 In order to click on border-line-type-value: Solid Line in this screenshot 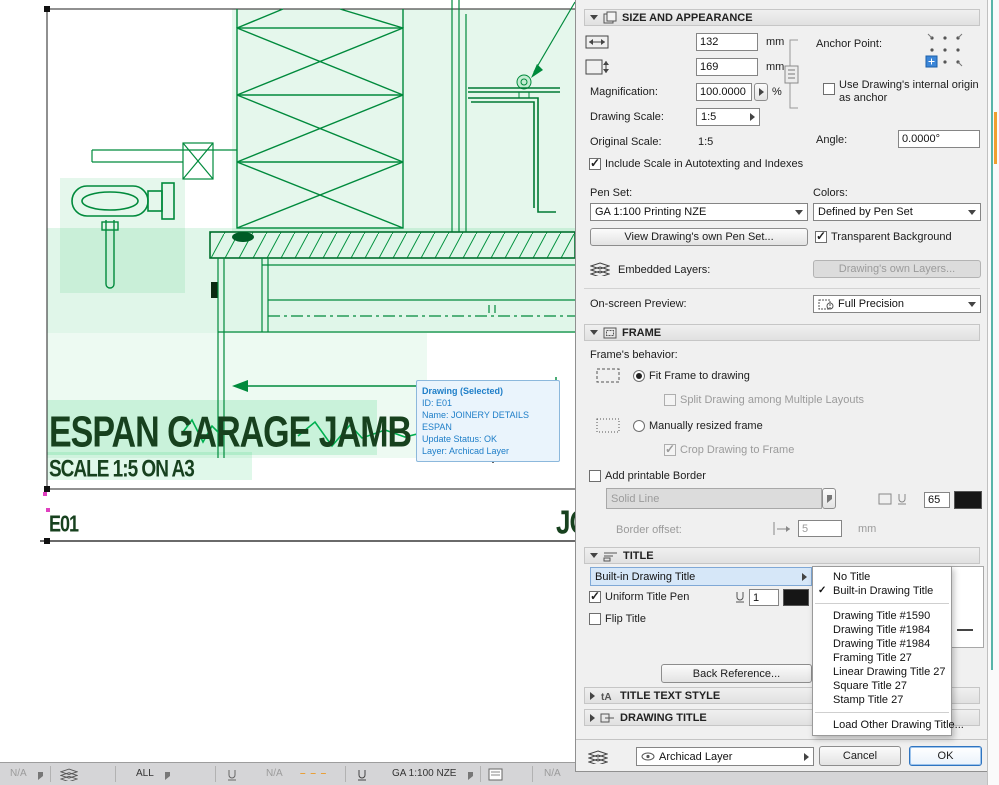, I will do `click(635, 498)`.